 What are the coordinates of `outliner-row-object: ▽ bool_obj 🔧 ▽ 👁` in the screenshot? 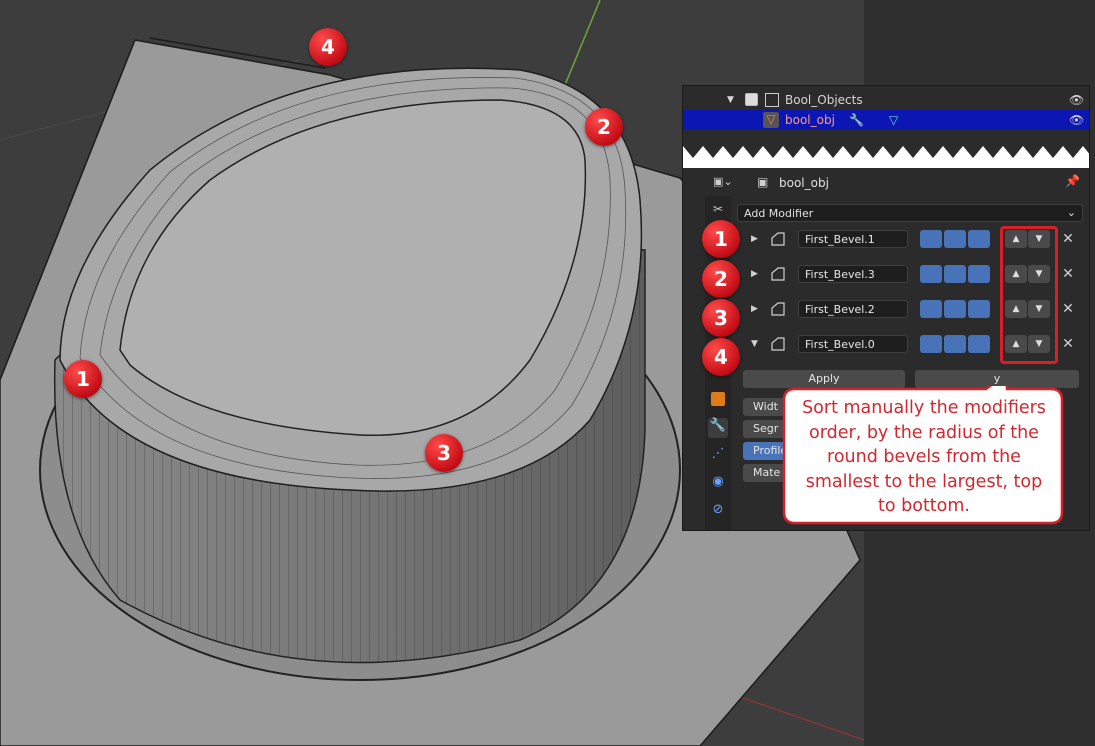 It's located at (886, 120).